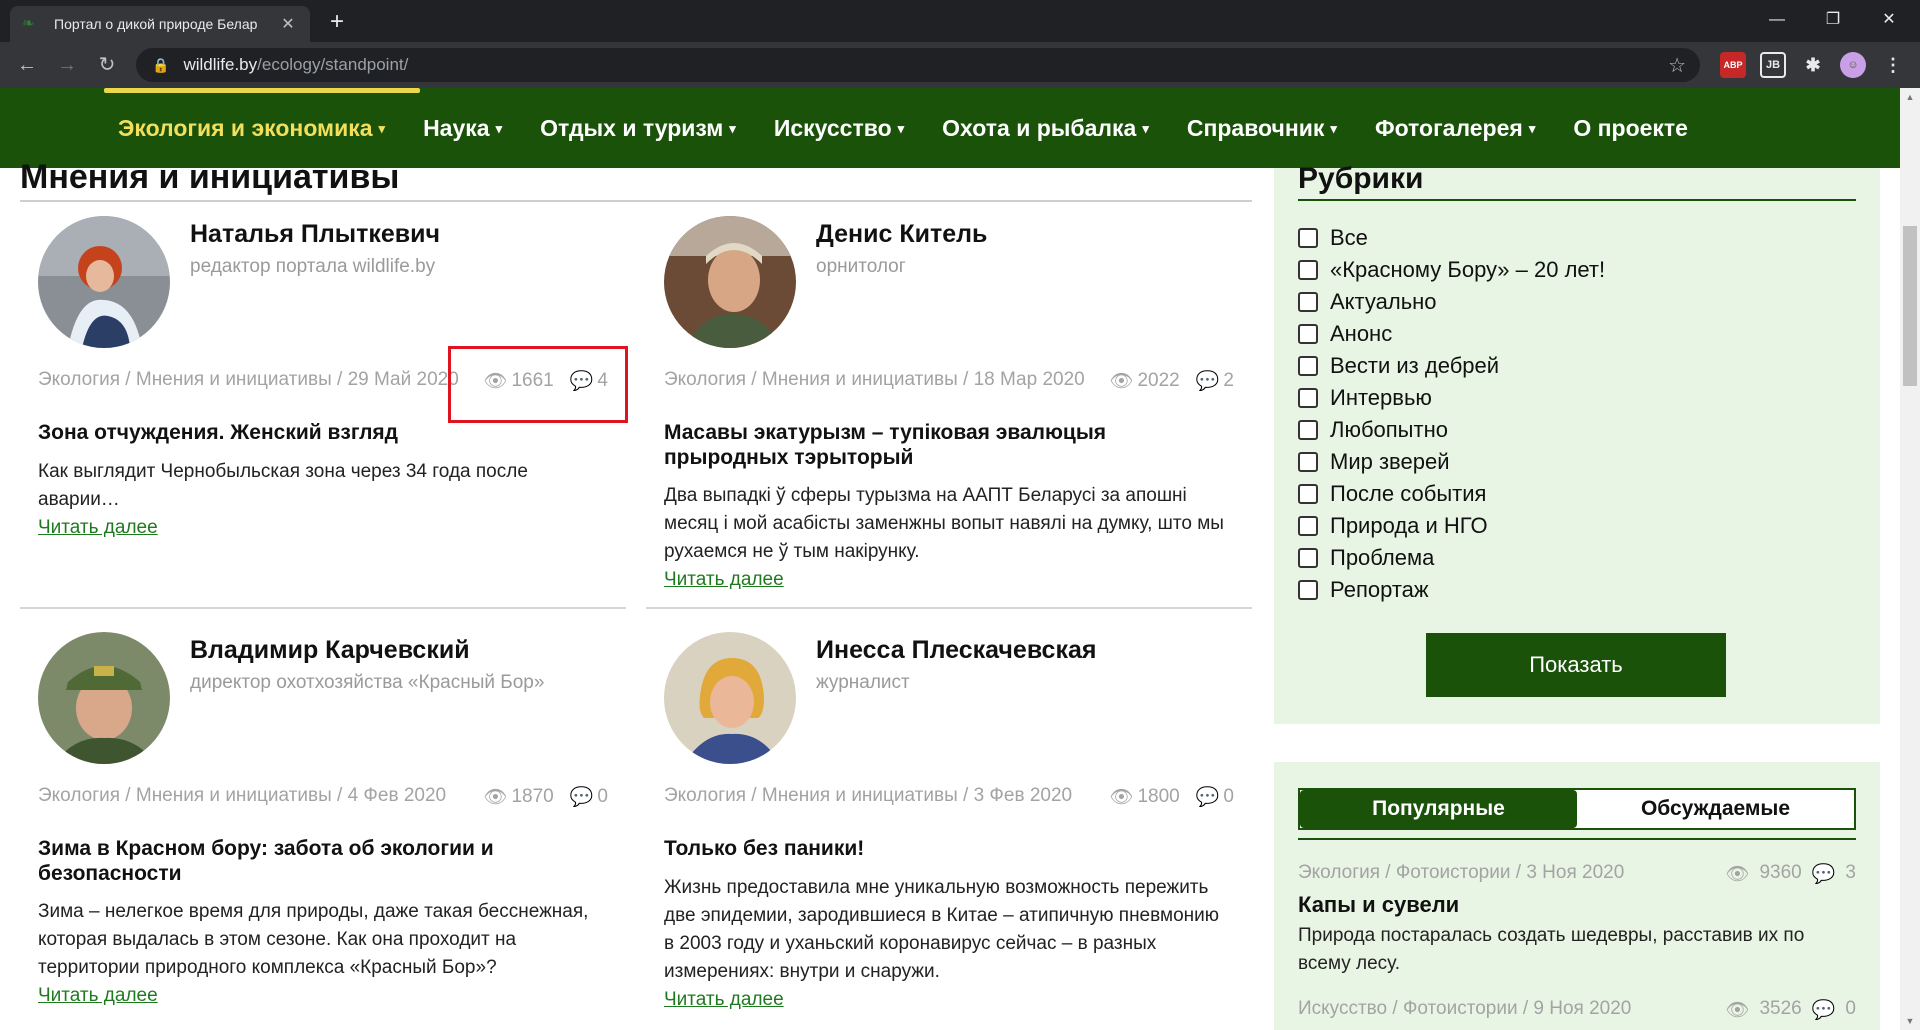 This screenshot has width=1920, height=1030. I want to click on minimize-icon: —, so click(1777, 20).